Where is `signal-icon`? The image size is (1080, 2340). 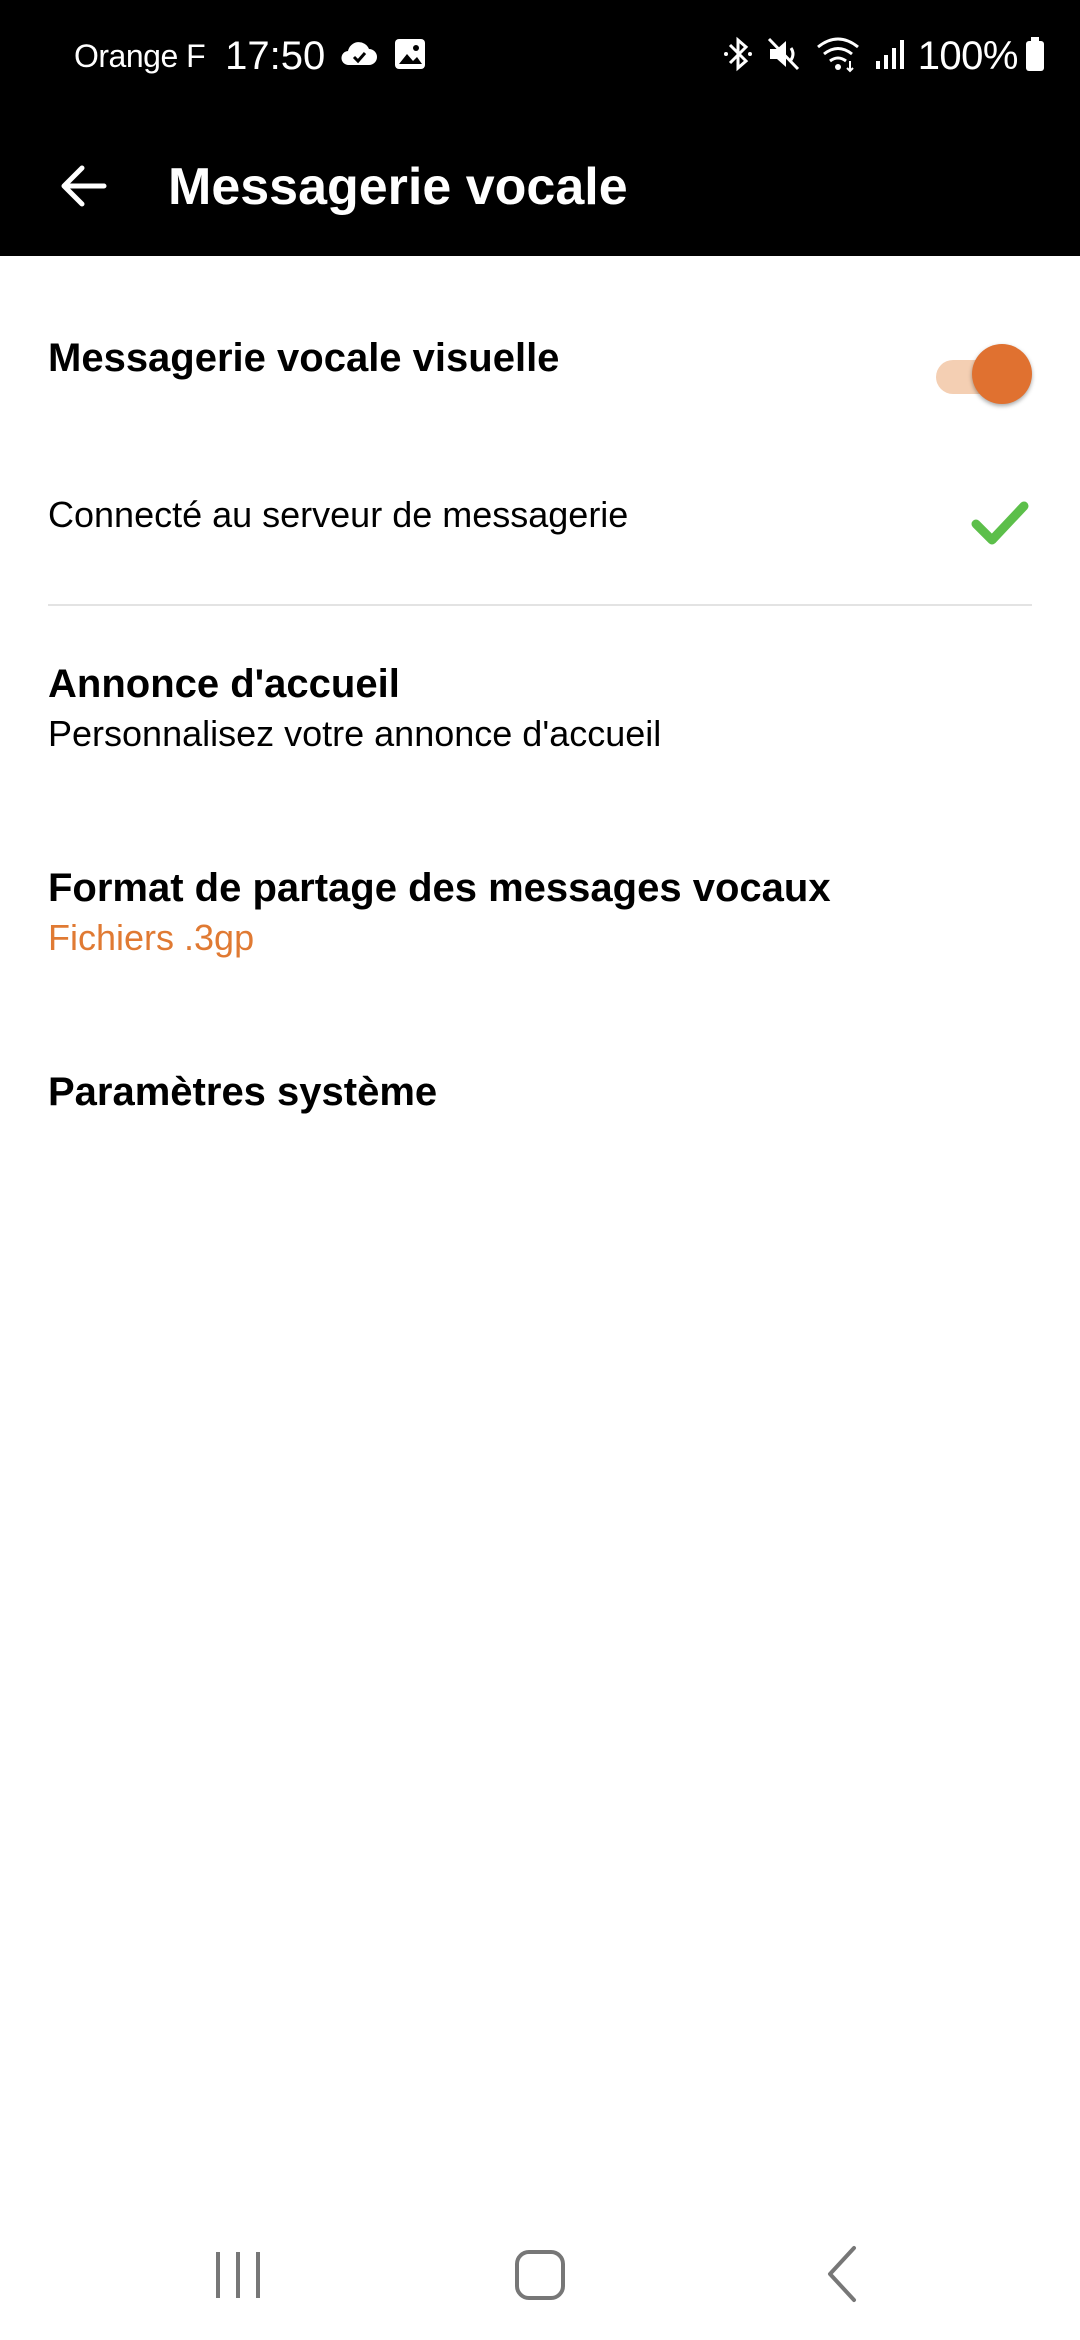
signal-icon is located at coordinates (891, 56).